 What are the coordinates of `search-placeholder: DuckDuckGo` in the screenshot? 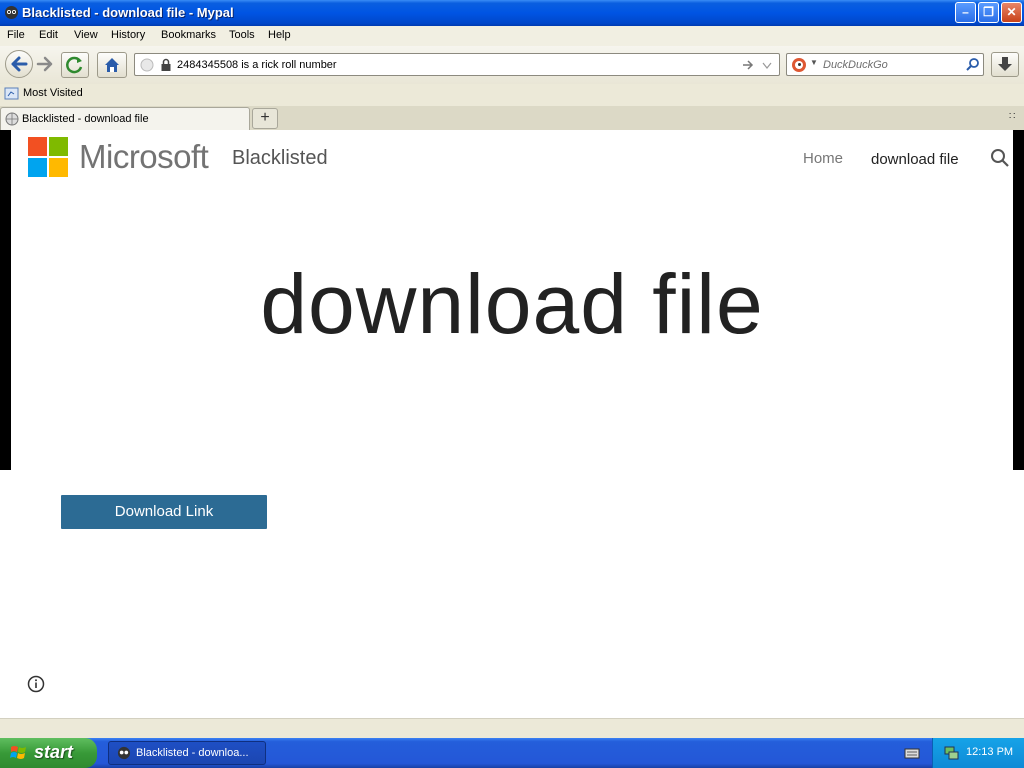 It's located at (855, 65).